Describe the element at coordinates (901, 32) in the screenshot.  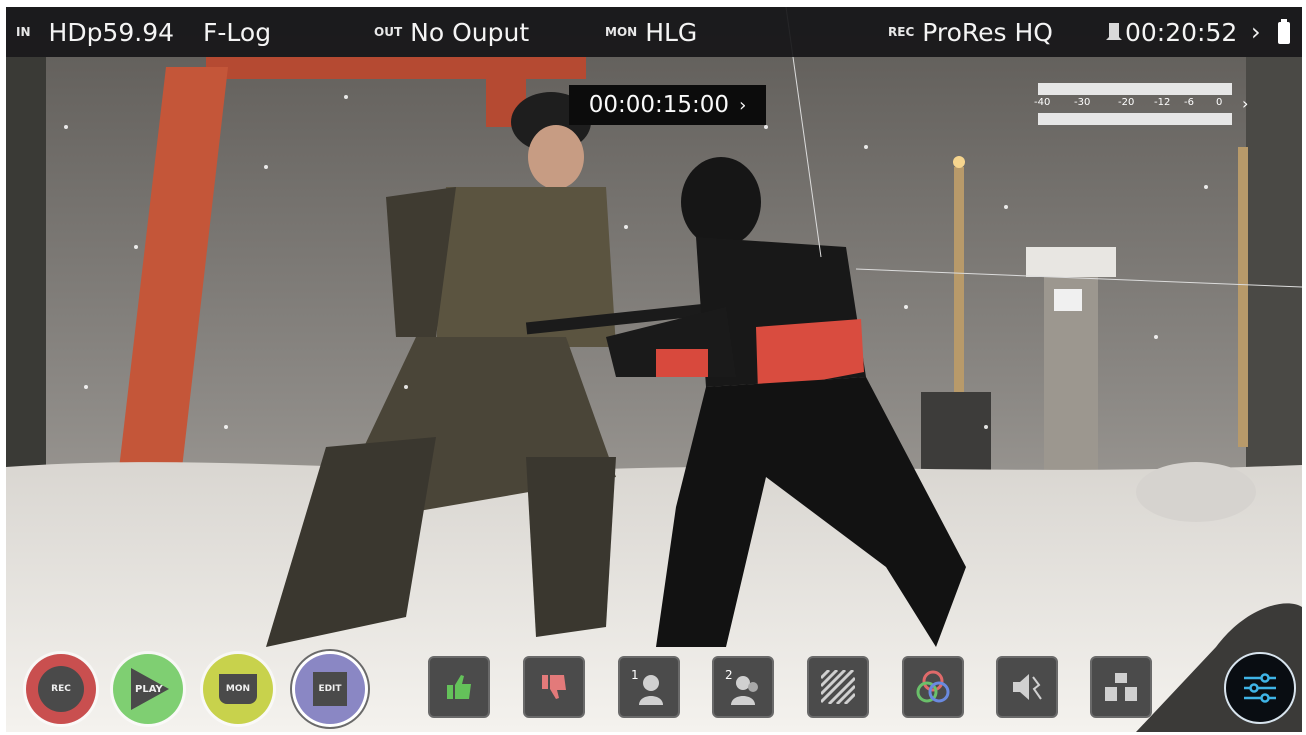
I see `record-label: REC` at that location.